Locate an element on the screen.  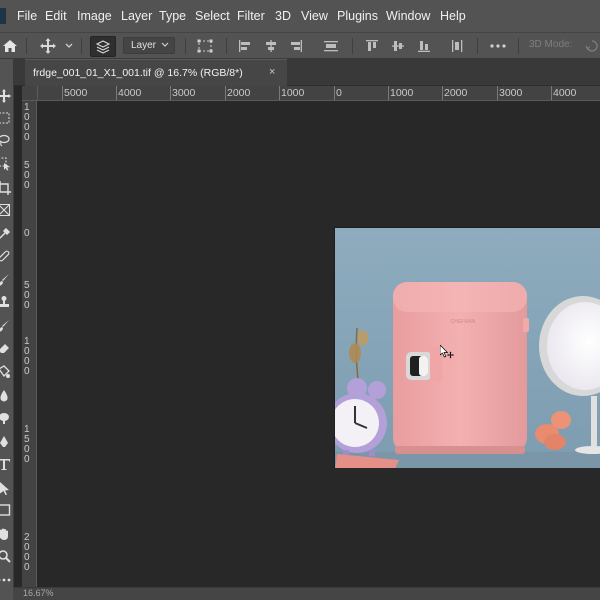
close-icon: × is located at coordinates (272, 72).